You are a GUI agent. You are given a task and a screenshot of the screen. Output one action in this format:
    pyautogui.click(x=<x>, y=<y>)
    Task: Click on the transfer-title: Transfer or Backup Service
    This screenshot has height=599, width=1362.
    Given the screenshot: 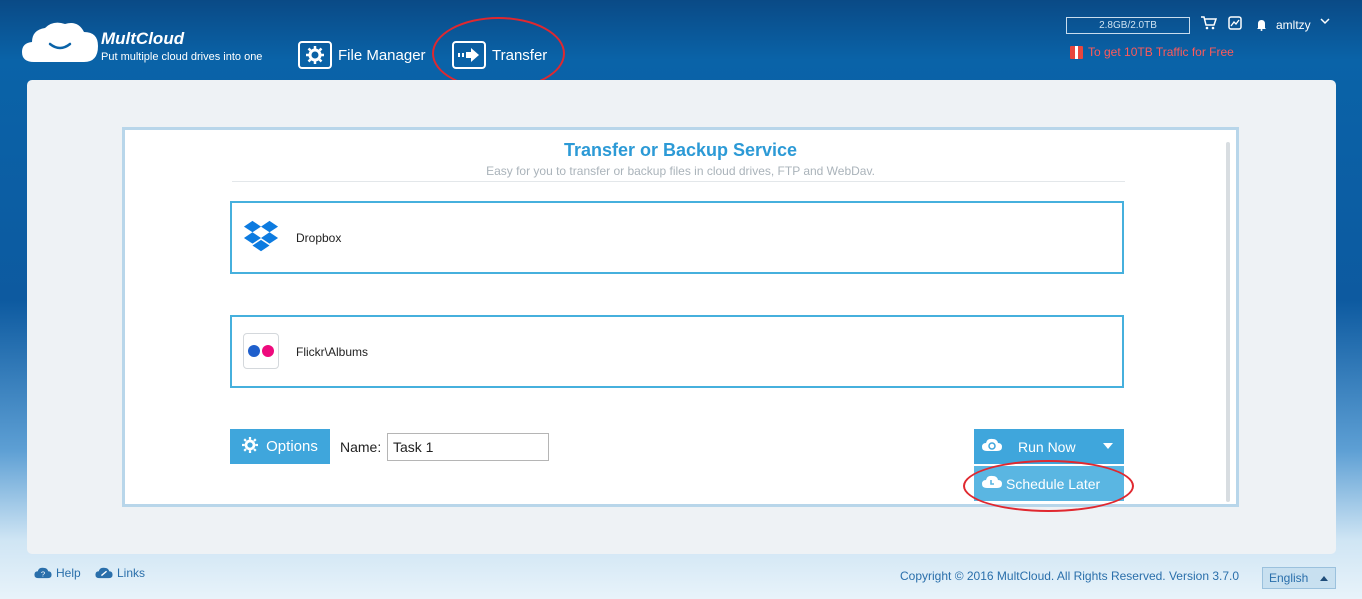 What is the action you would take?
    pyautogui.click(x=680, y=150)
    